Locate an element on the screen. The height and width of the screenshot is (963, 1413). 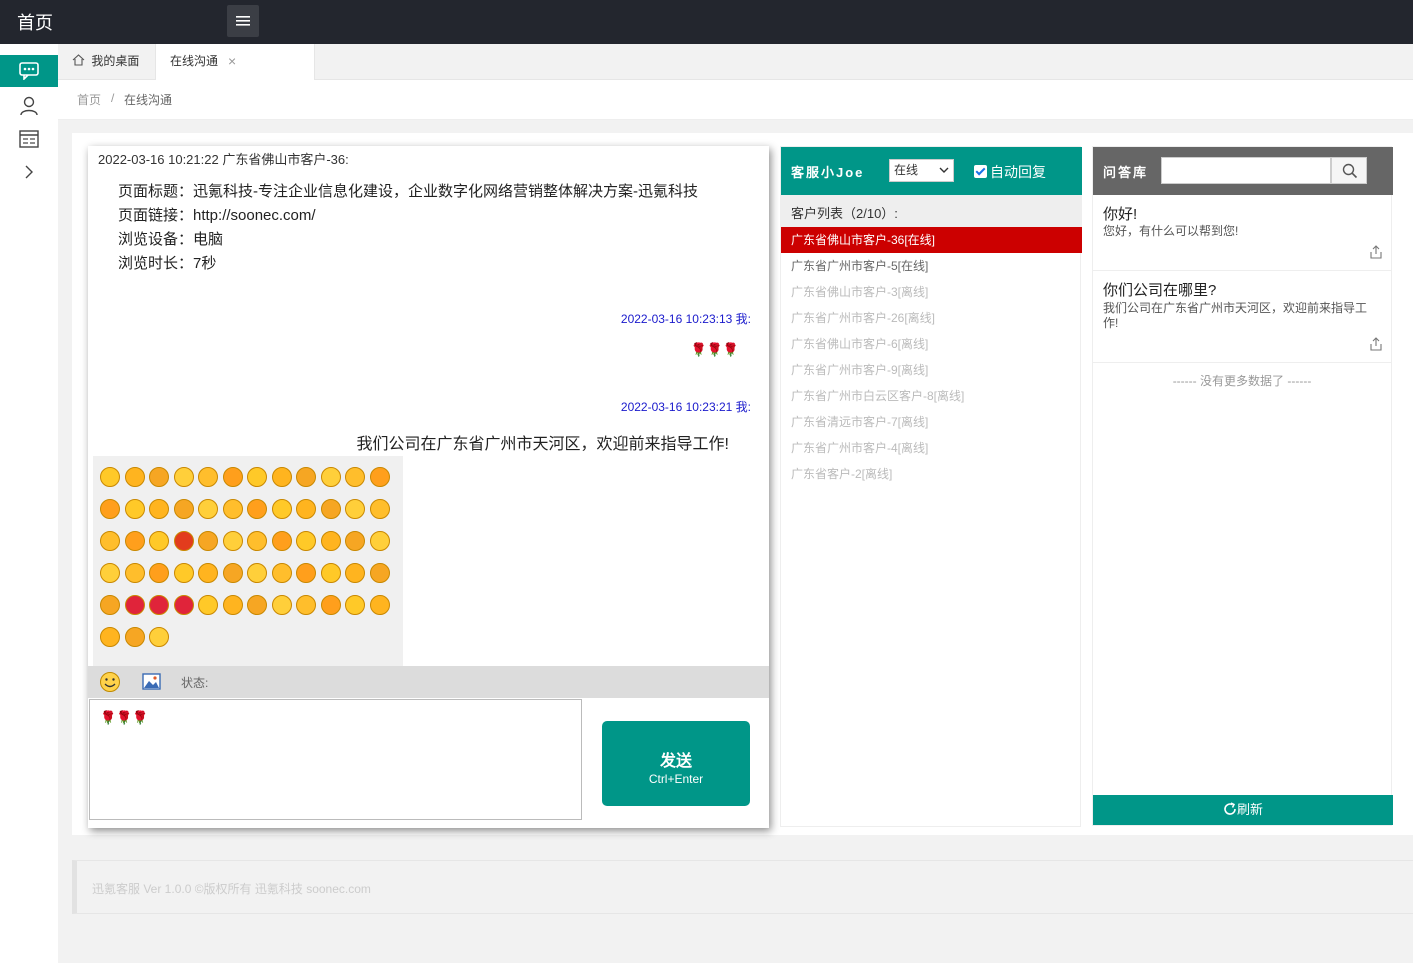
menu-toggle-button is located at coordinates (243, 21).